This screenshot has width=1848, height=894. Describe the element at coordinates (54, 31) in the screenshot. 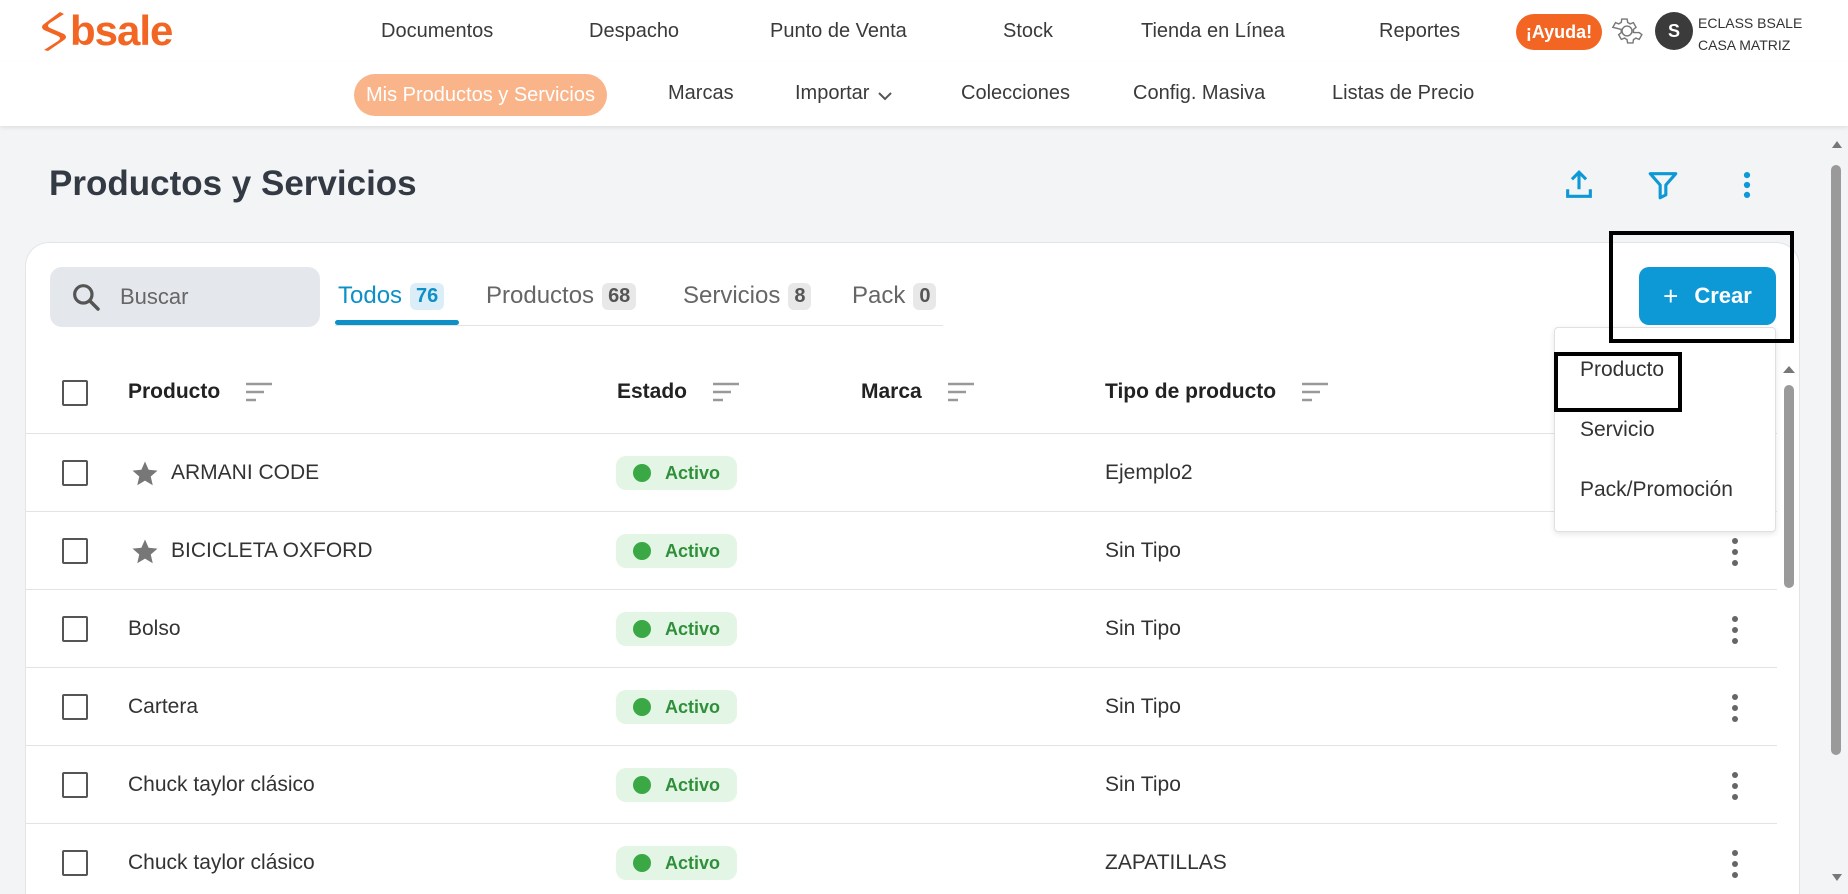

I see `bsale-logo-icon` at that location.